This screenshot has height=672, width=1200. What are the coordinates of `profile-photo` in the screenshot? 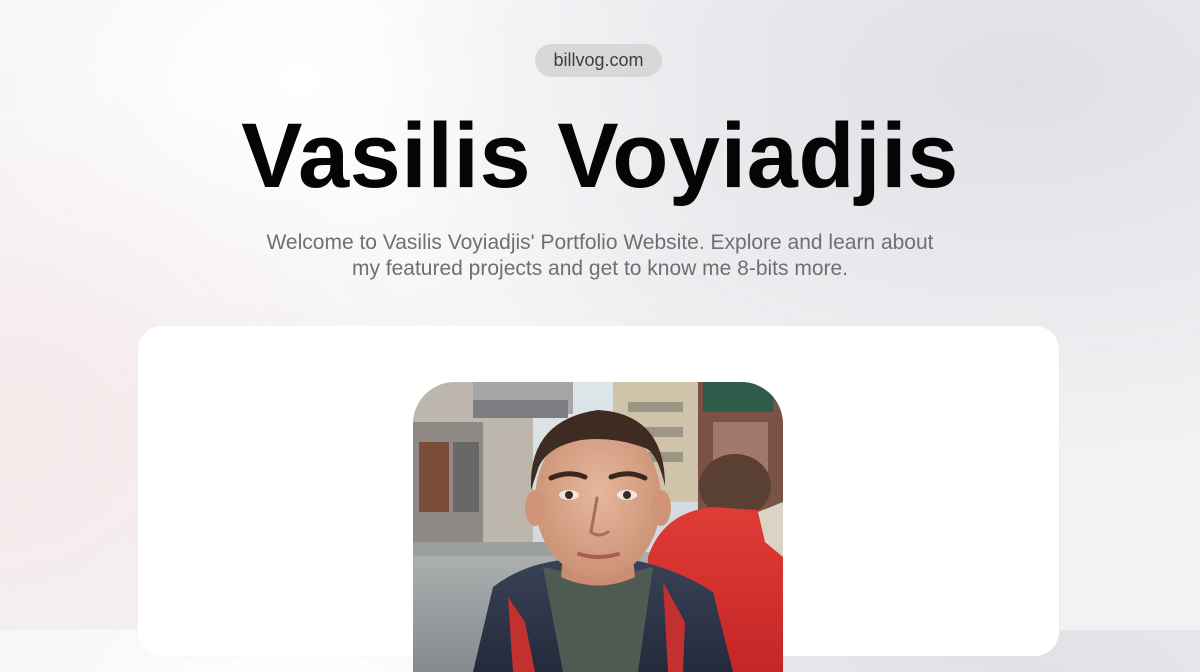 It's located at (598, 527).